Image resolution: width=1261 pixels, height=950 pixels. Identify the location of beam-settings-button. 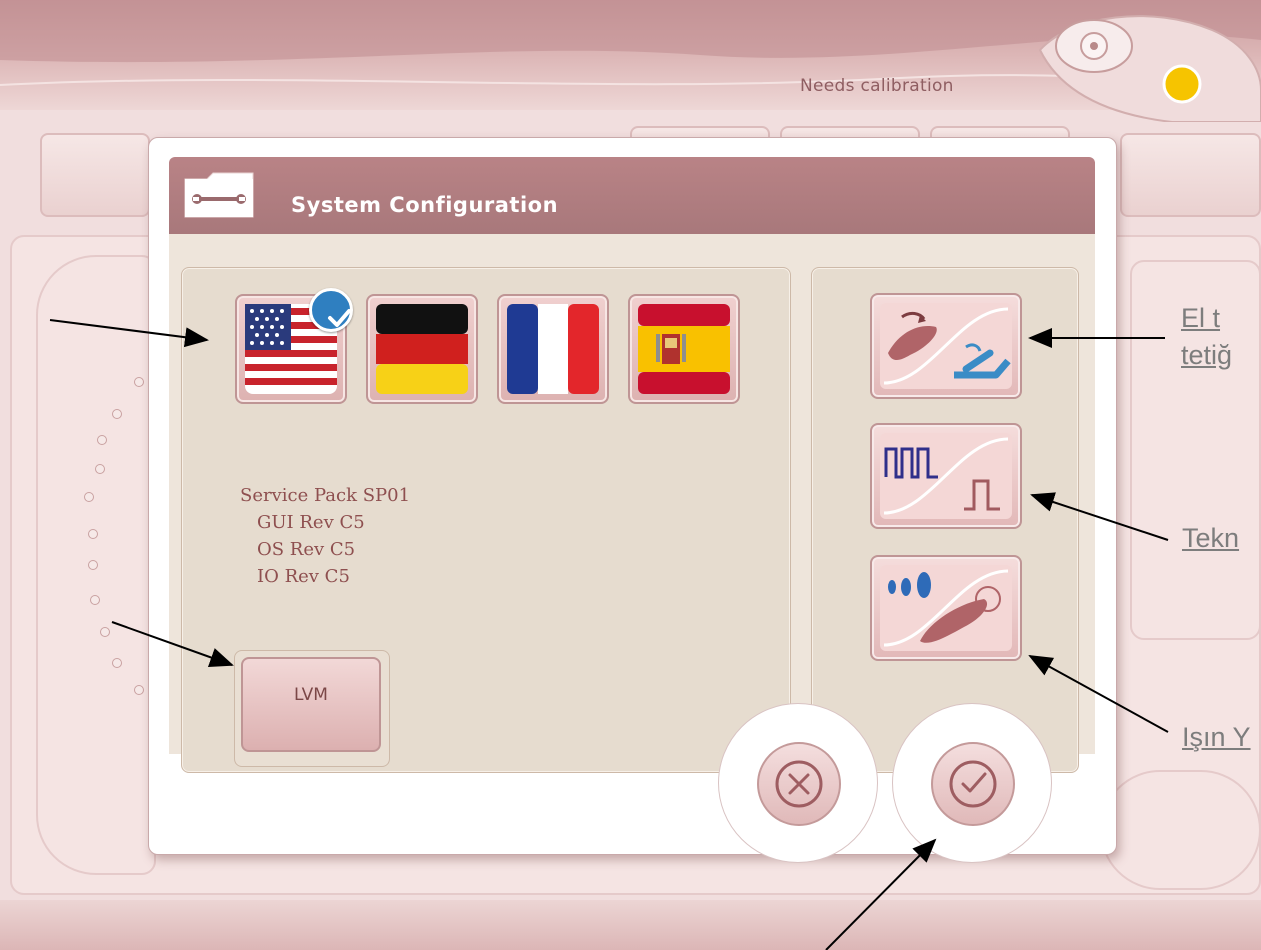
(946, 608).